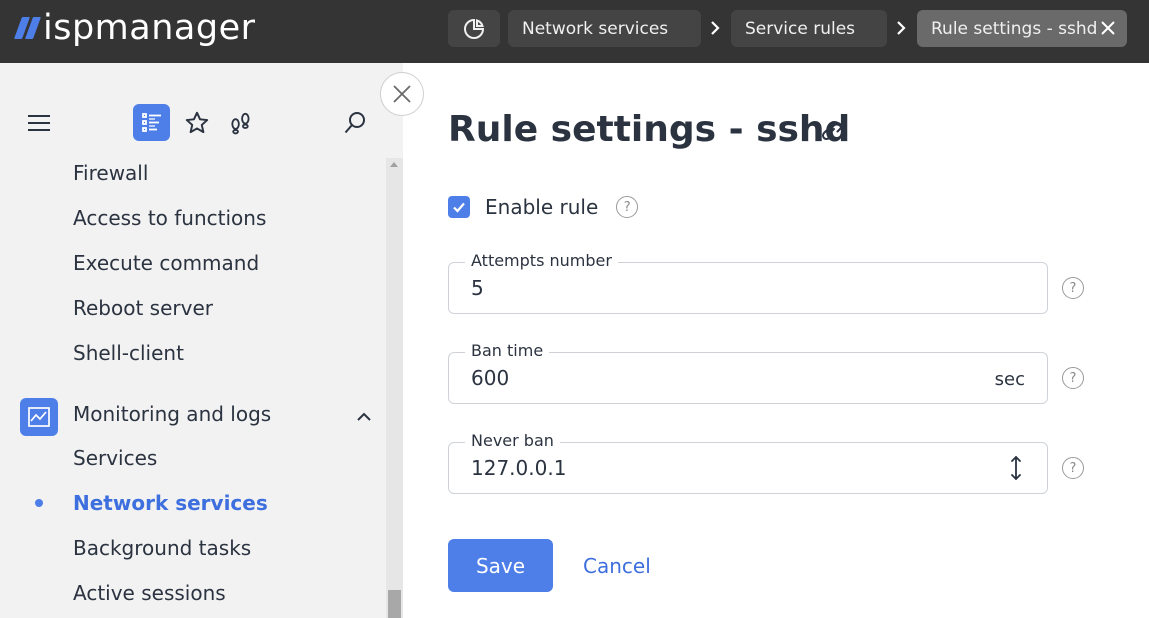  I want to click on scroll-up-arrow-icon, so click(394, 164).